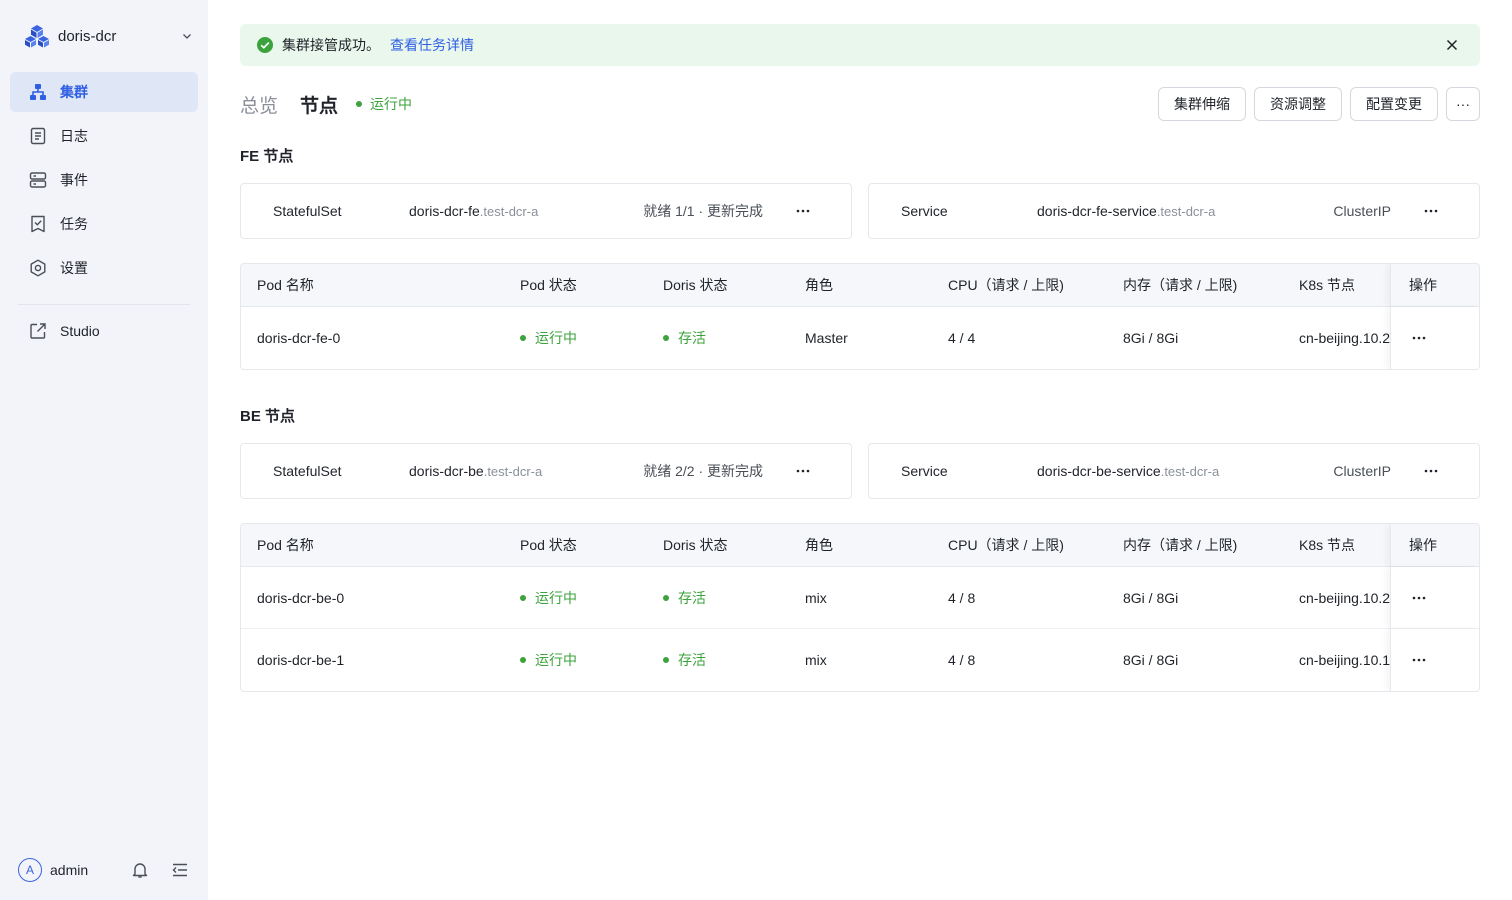 The height and width of the screenshot is (900, 1512). What do you see at coordinates (80, 331) in the screenshot?
I see `sidebar-item-label: Studio` at bounding box center [80, 331].